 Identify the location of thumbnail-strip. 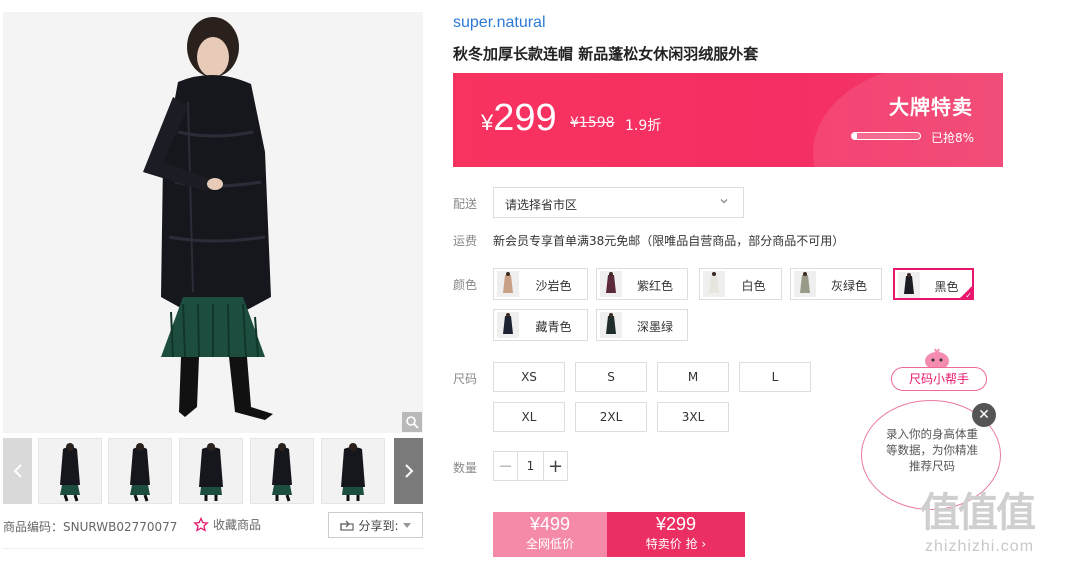
(213, 471).